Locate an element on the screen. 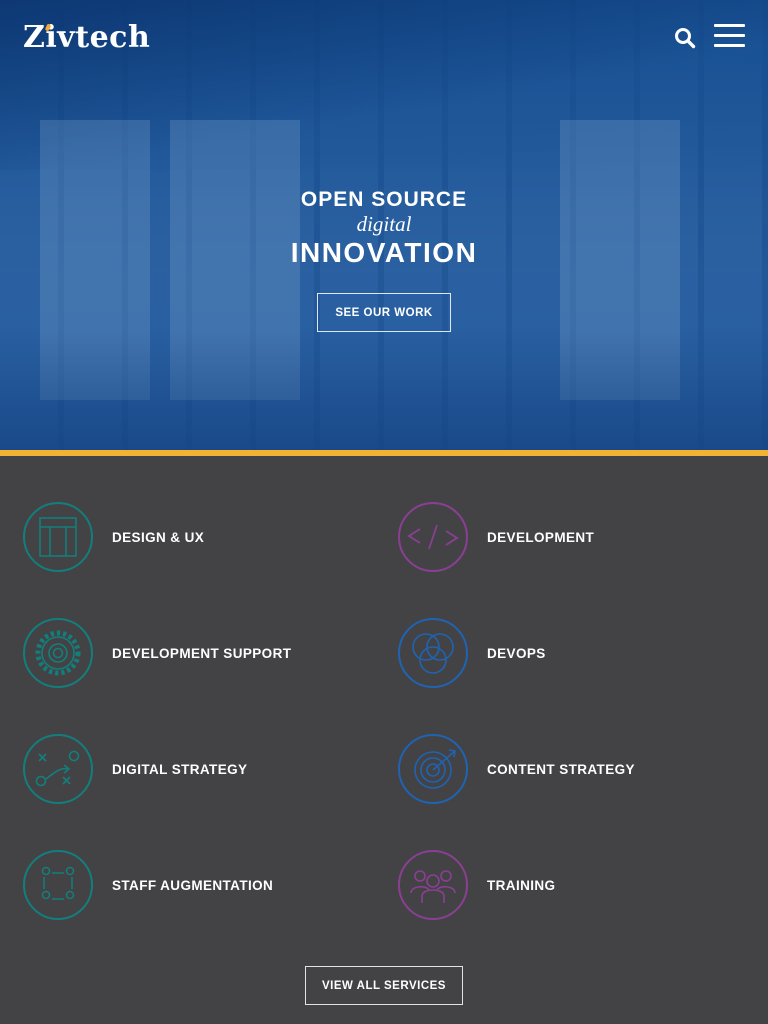 The image size is (768, 1024). service-label: TRAINING is located at coordinates (521, 885).